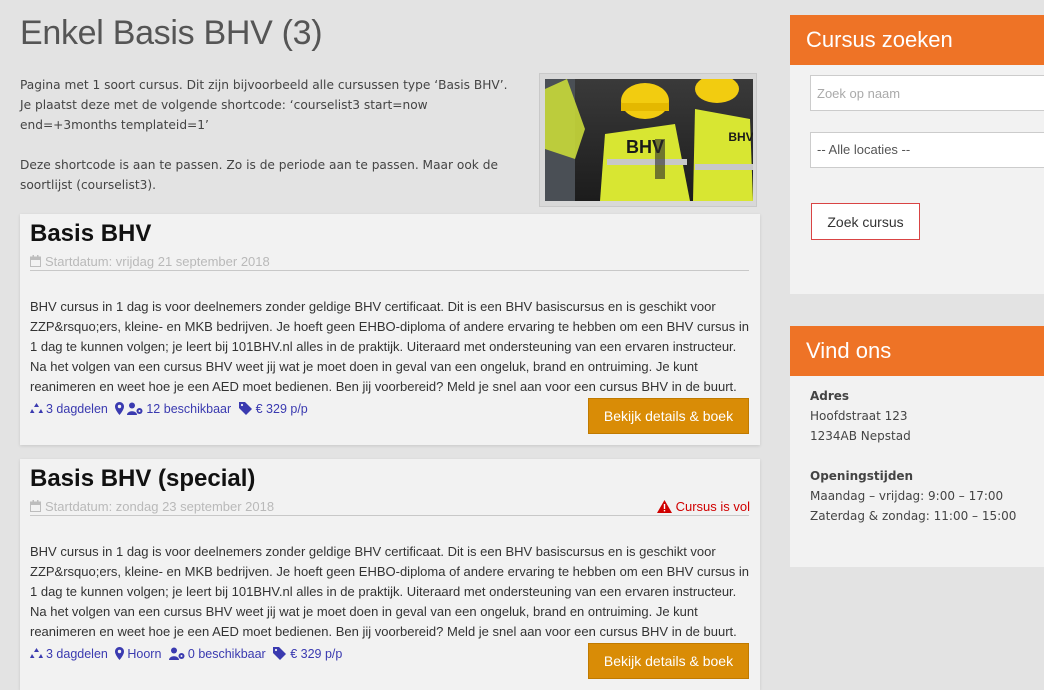 This screenshot has height=690, width=1044. Describe the element at coordinates (218, 655) in the screenshot. I see `course-availability: 0 beschikbaar` at that location.